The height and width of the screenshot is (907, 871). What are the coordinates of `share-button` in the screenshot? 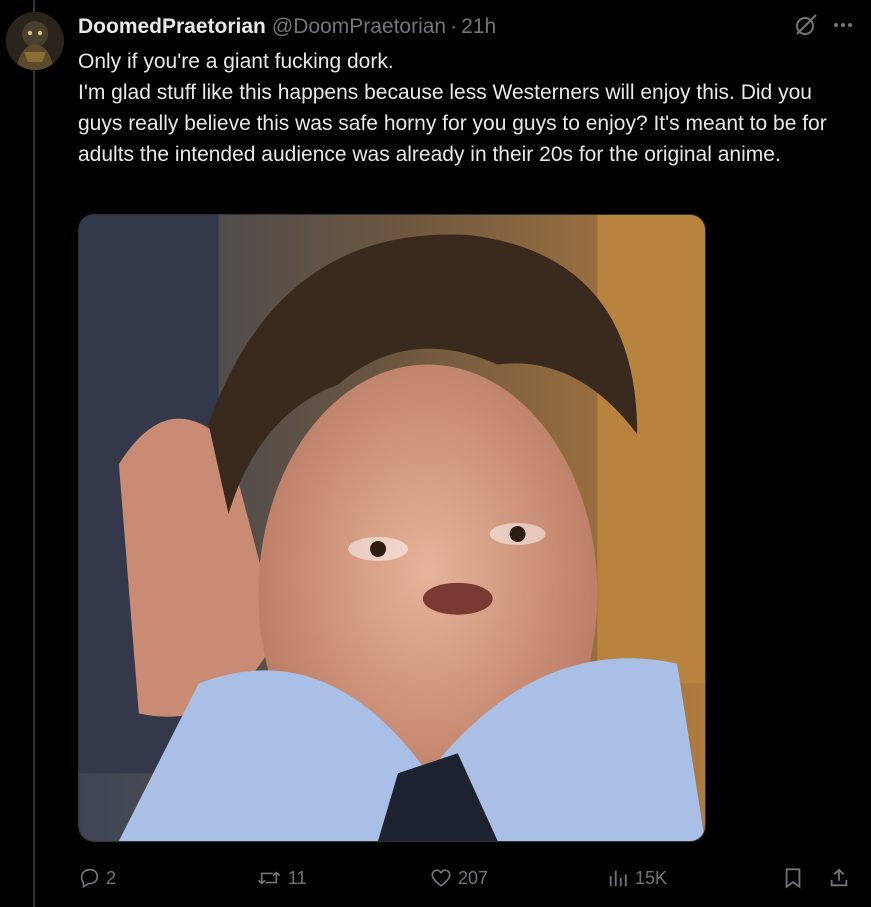 It's located at (839, 878).